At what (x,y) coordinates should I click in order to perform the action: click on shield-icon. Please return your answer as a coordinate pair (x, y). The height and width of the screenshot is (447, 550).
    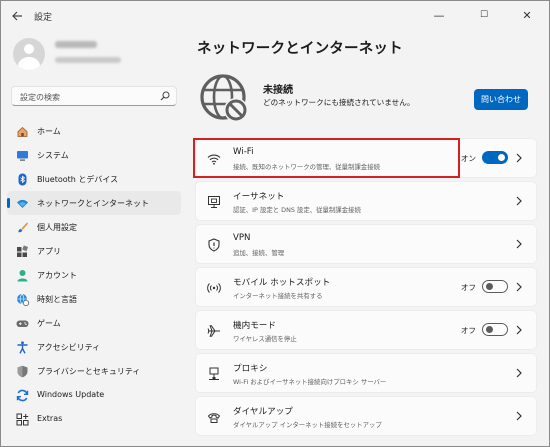
    Looking at the image, I should click on (22, 371).